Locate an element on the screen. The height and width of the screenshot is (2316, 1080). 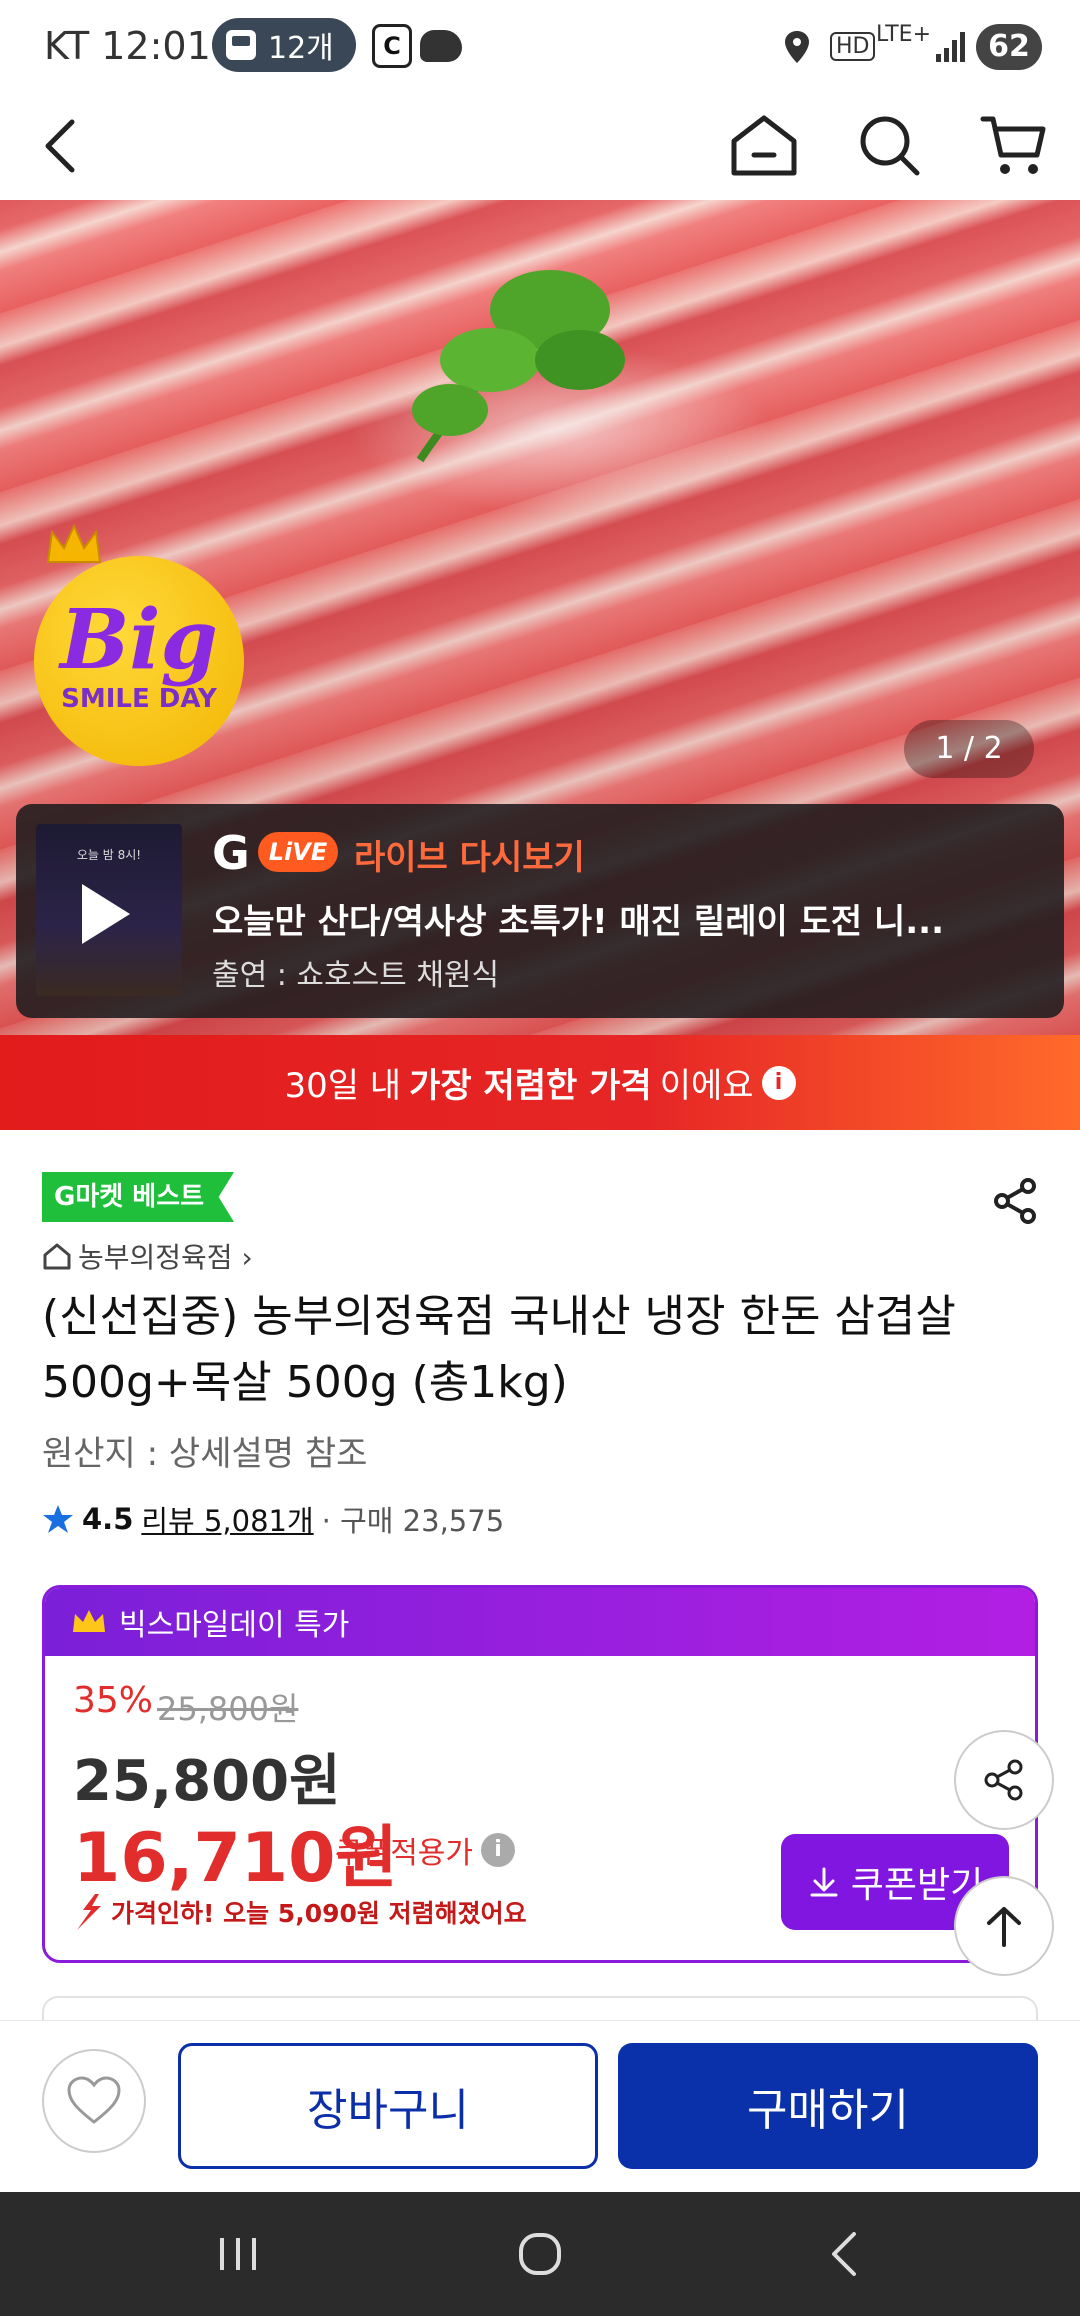
live-thumbnail: 오늘 밤 8시! is located at coordinates (109, 910).